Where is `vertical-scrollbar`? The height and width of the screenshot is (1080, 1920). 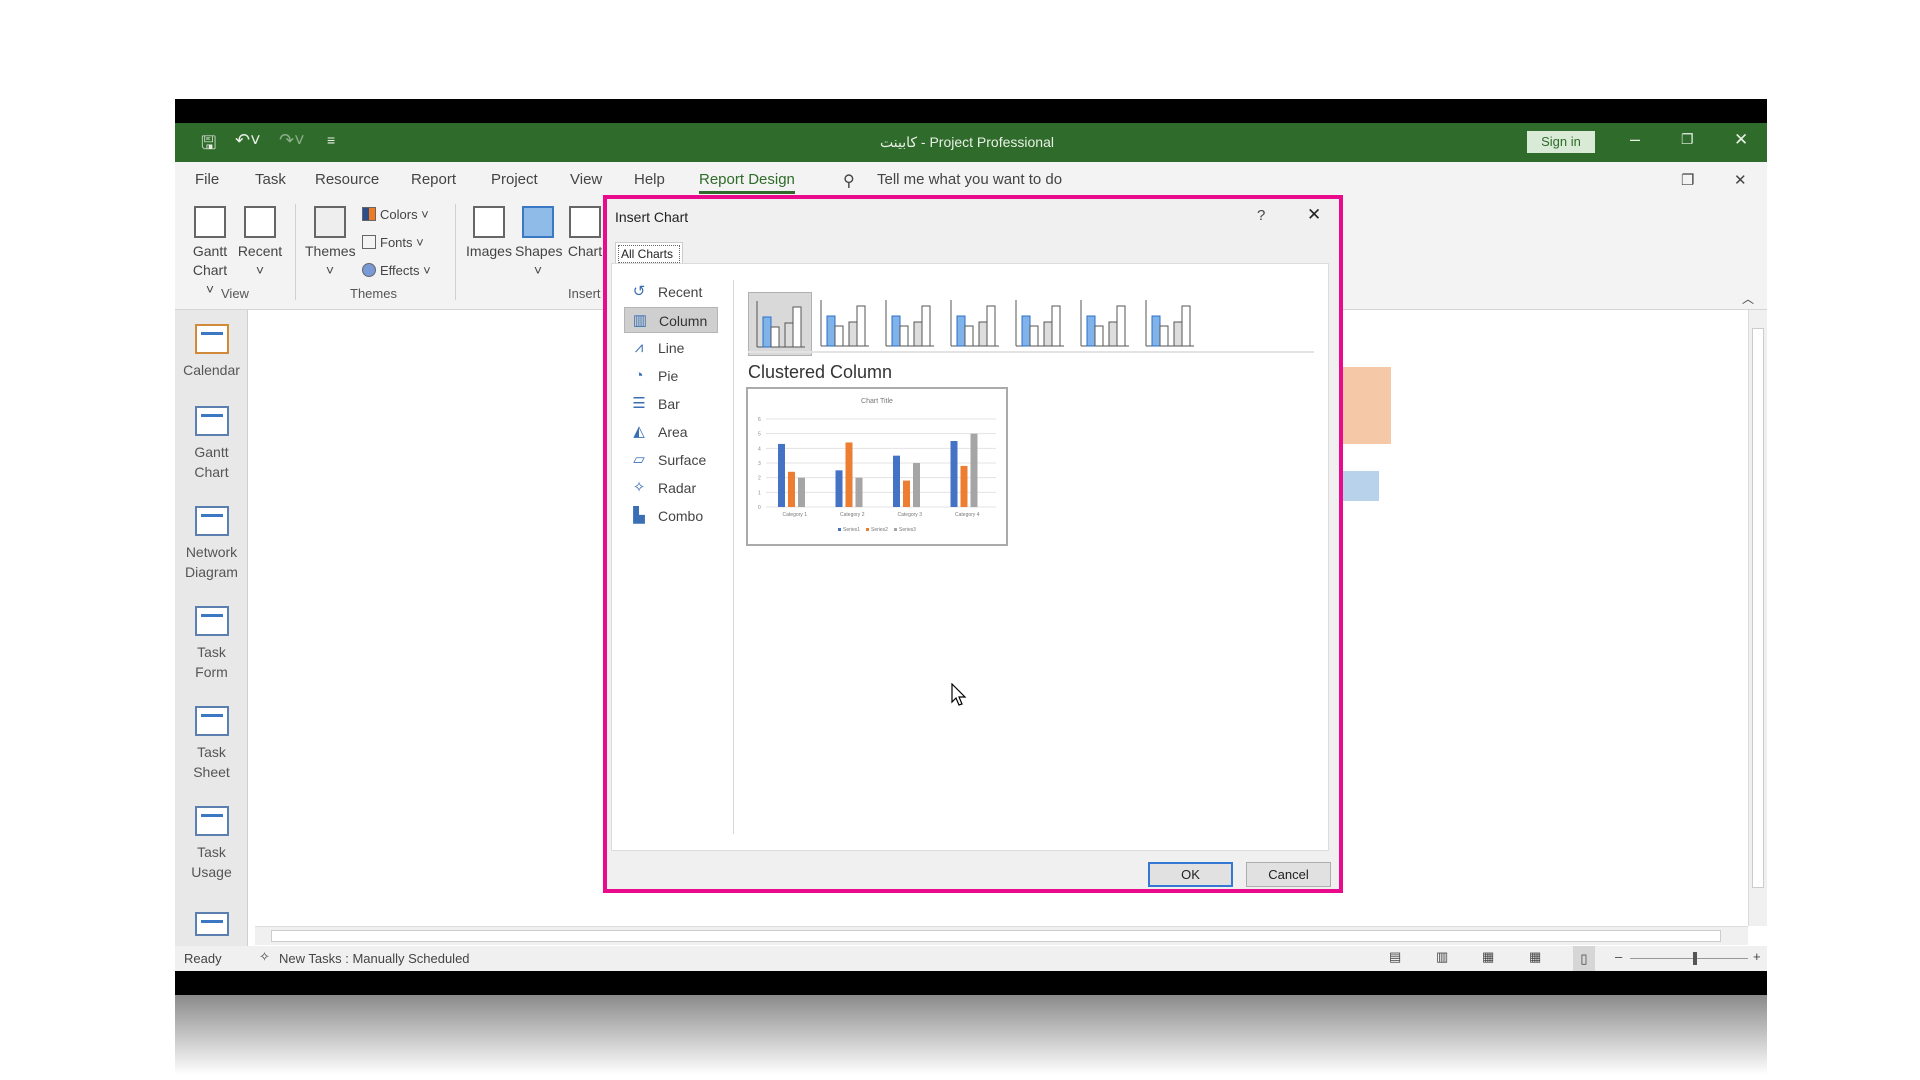
vertical-scrollbar is located at coordinates (1757, 618).